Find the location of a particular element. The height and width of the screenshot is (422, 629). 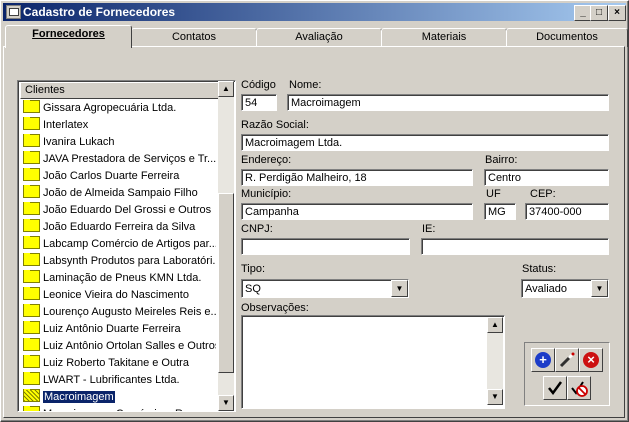

list-item-label: Leonice Vieira do Nascimento is located at coordinates (116, 295).